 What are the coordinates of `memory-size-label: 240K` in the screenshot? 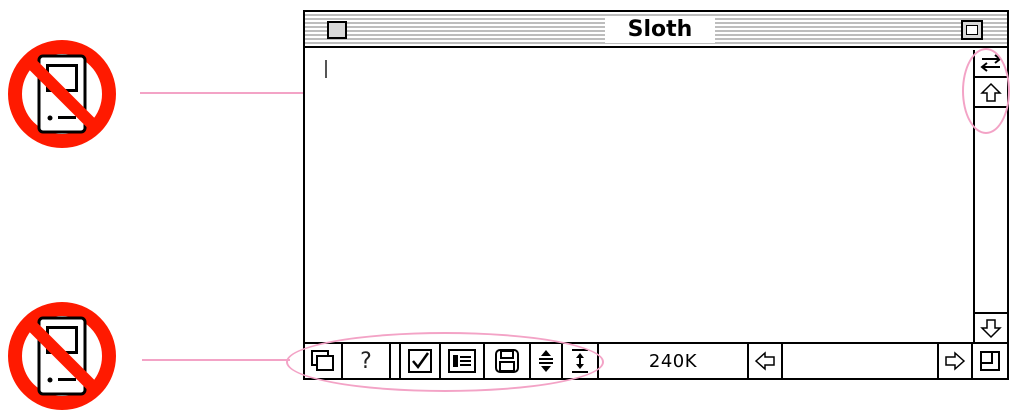 It's located at (674, 361).